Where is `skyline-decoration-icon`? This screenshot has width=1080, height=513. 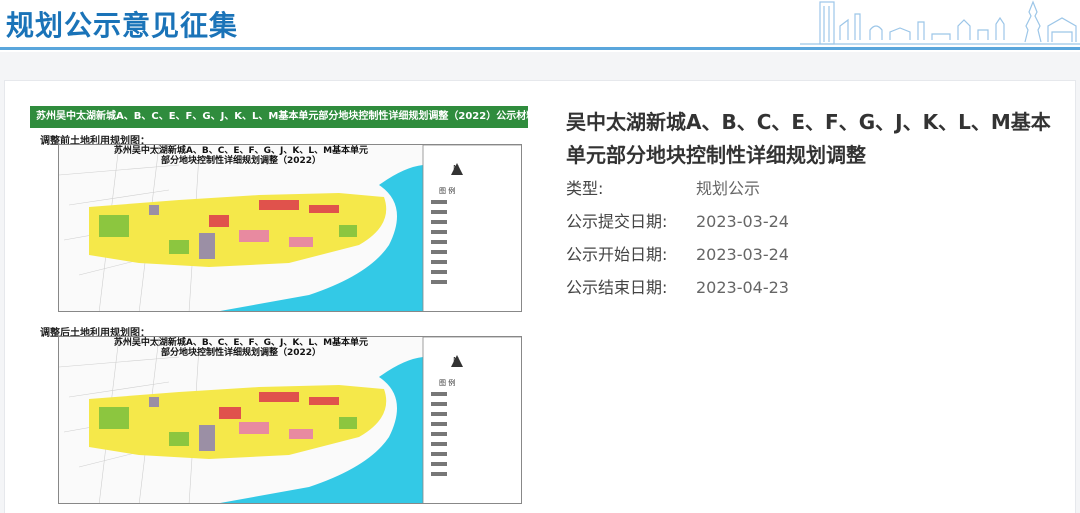 skyline-decoration-icon is located at coordinates (940, 22).